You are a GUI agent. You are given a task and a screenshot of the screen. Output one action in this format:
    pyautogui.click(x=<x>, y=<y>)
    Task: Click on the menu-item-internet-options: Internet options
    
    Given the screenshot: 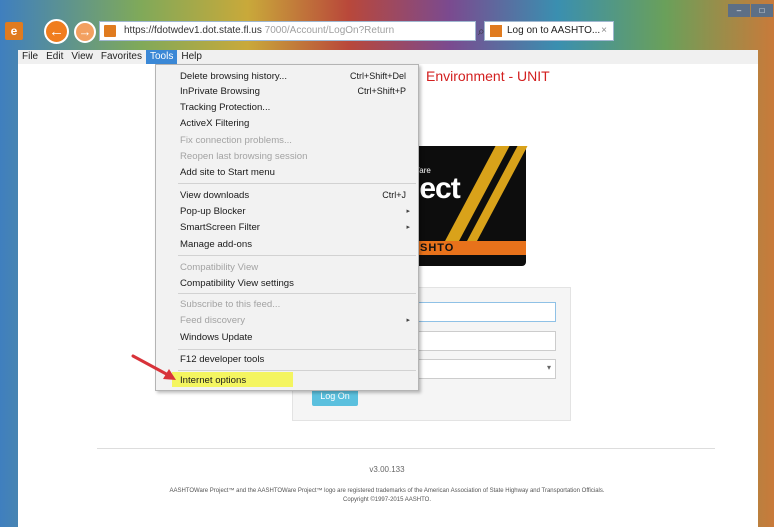 What is the action you would take?
    pyautogui.click(x=280, y=380)
    